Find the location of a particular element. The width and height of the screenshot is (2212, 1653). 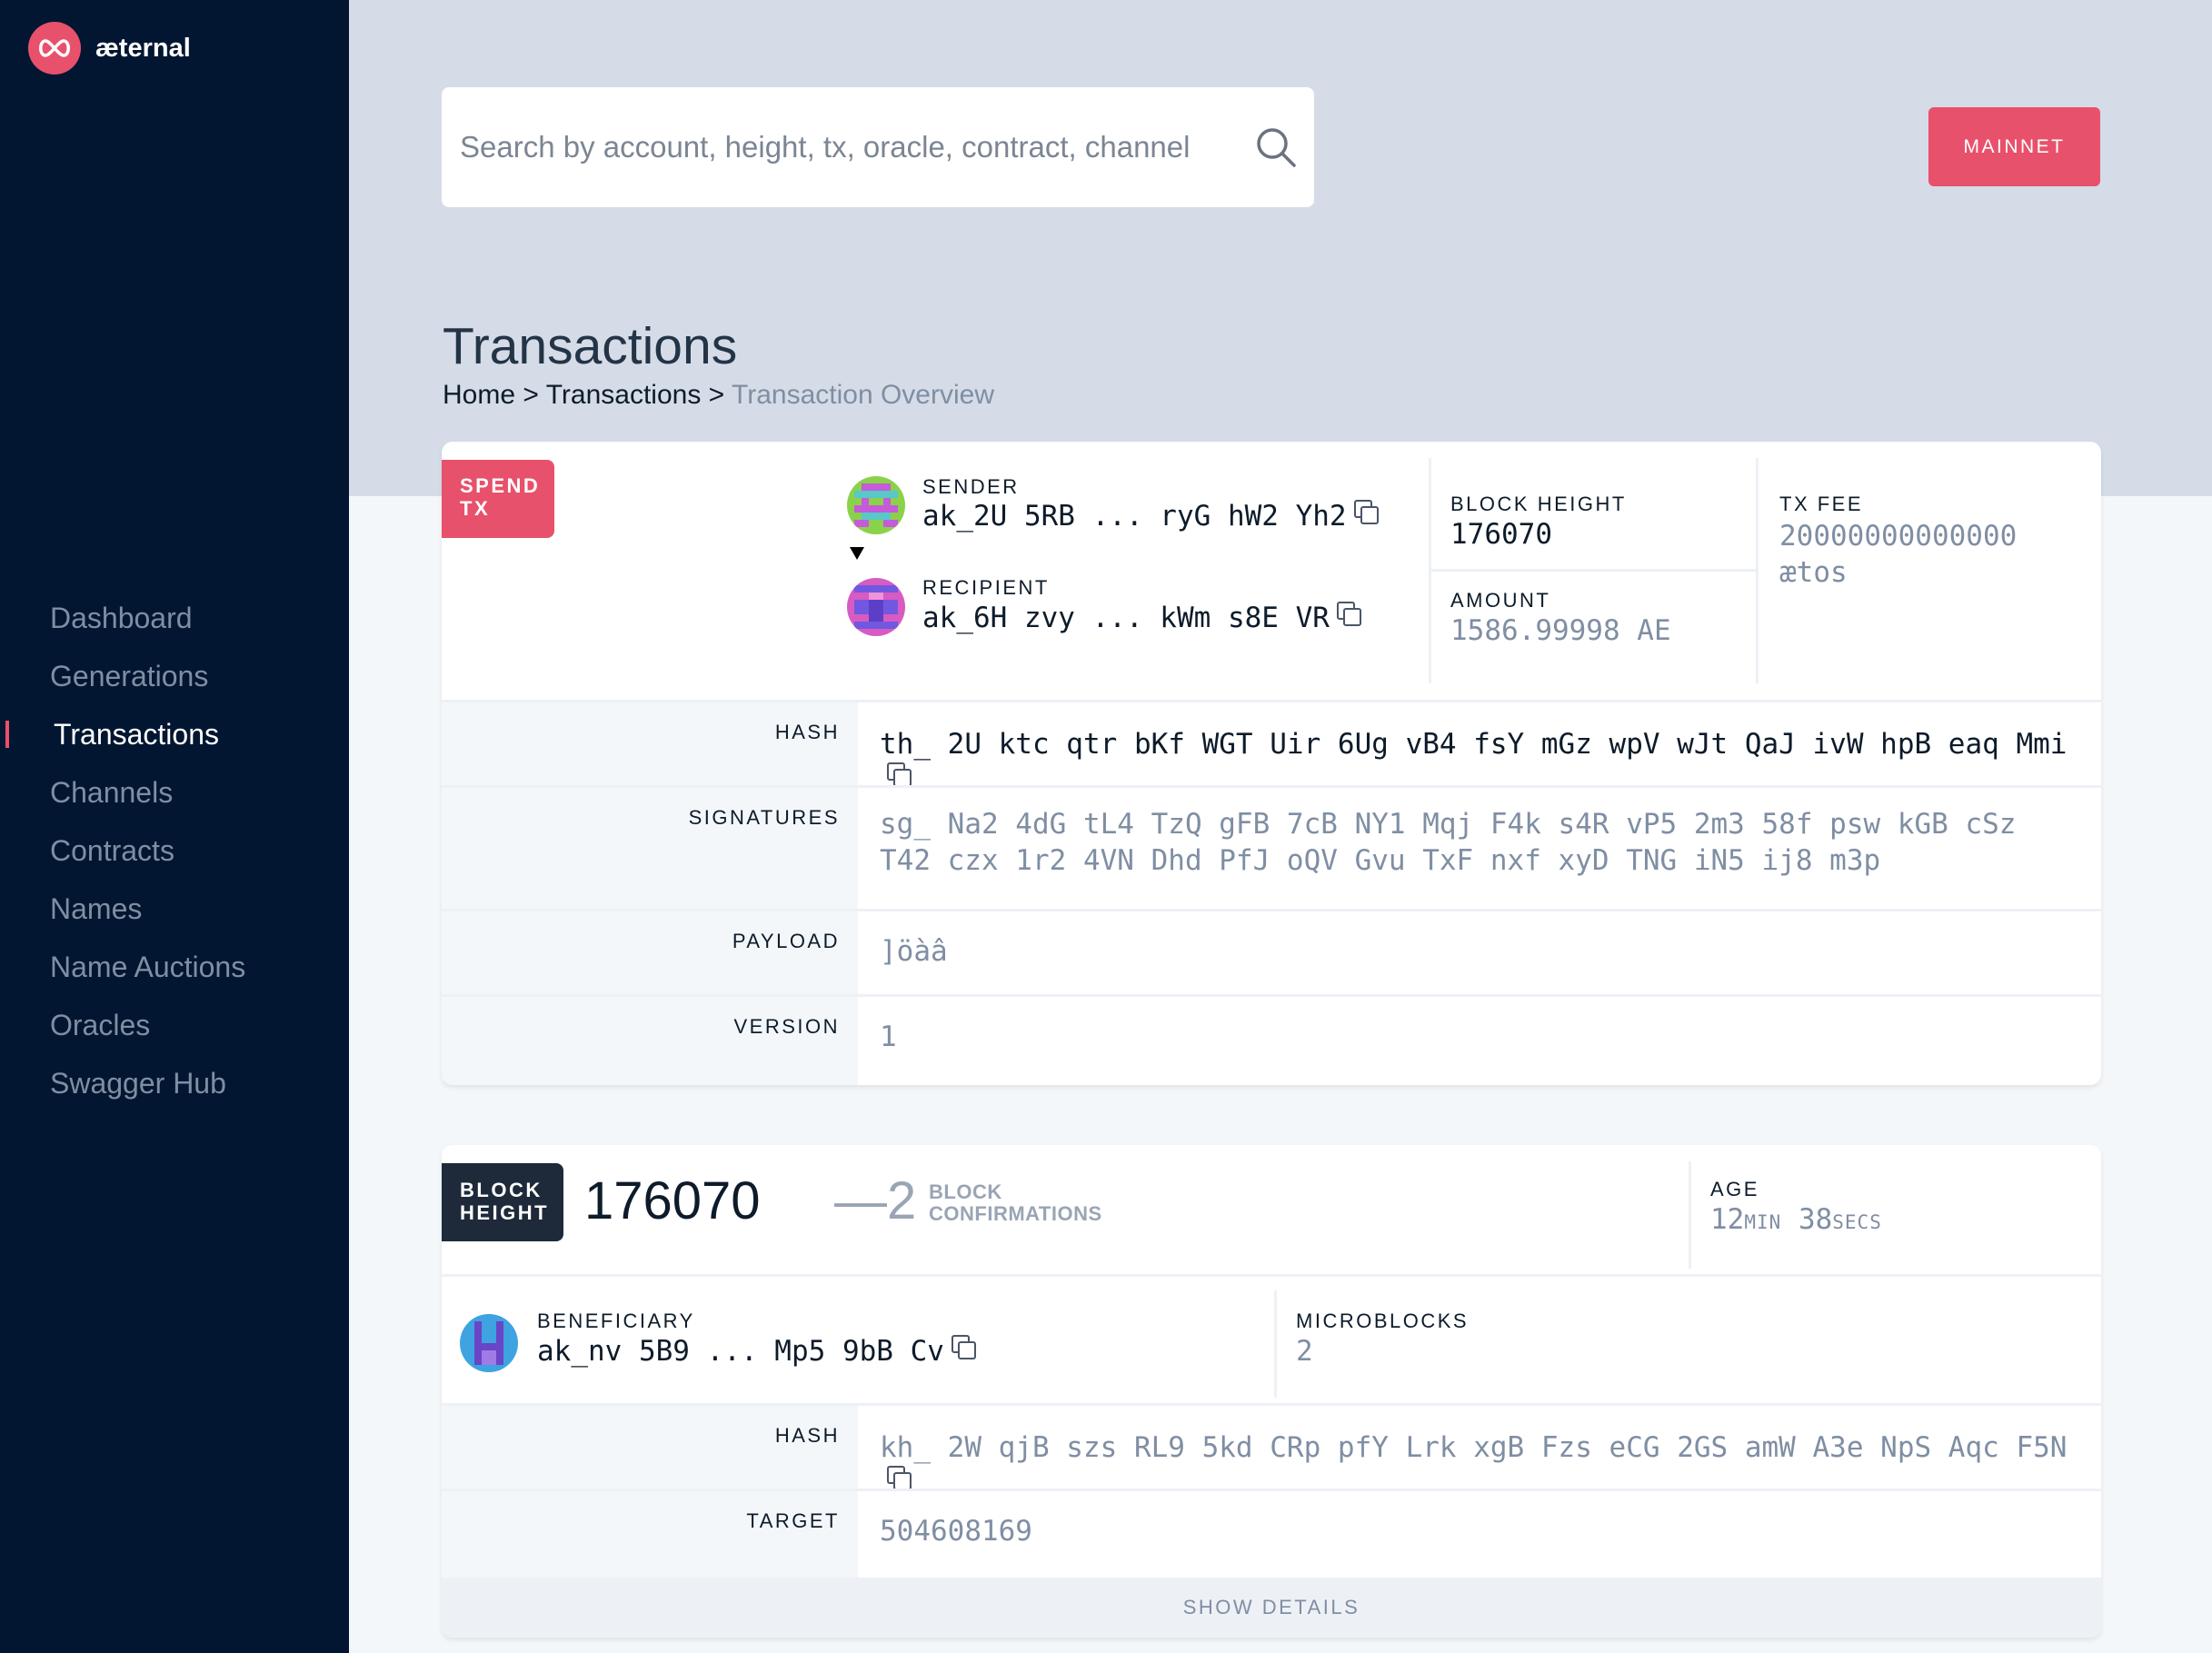

age-seconds-unit: SECS is located at coordinates (1857, 1222).